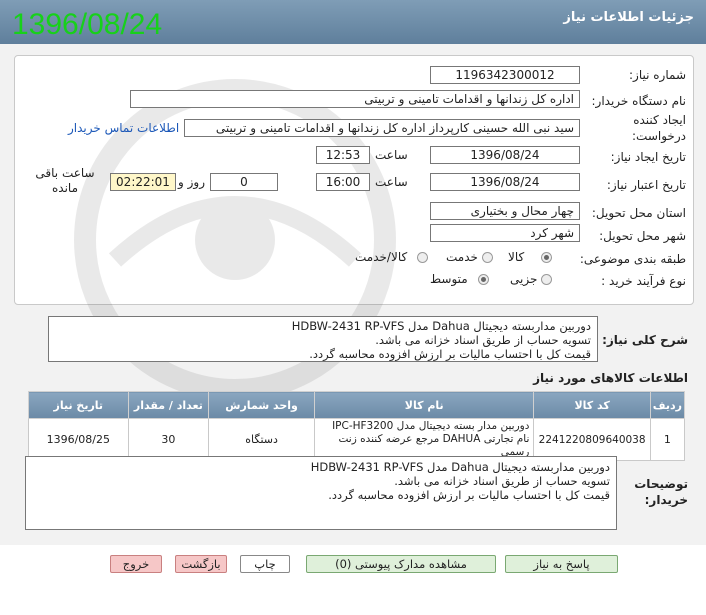 This screenshot has width=706, height=615. I want to click on city-field: شهر کرد, so click(505, 233).